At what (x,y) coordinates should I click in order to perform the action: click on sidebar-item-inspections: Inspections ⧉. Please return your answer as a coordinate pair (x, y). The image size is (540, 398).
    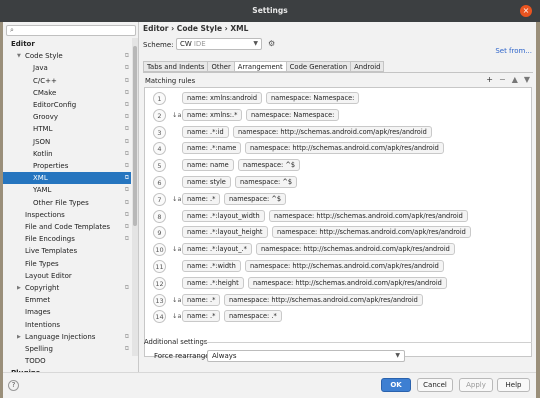
    Looking at the image, I should click on (67, 215).